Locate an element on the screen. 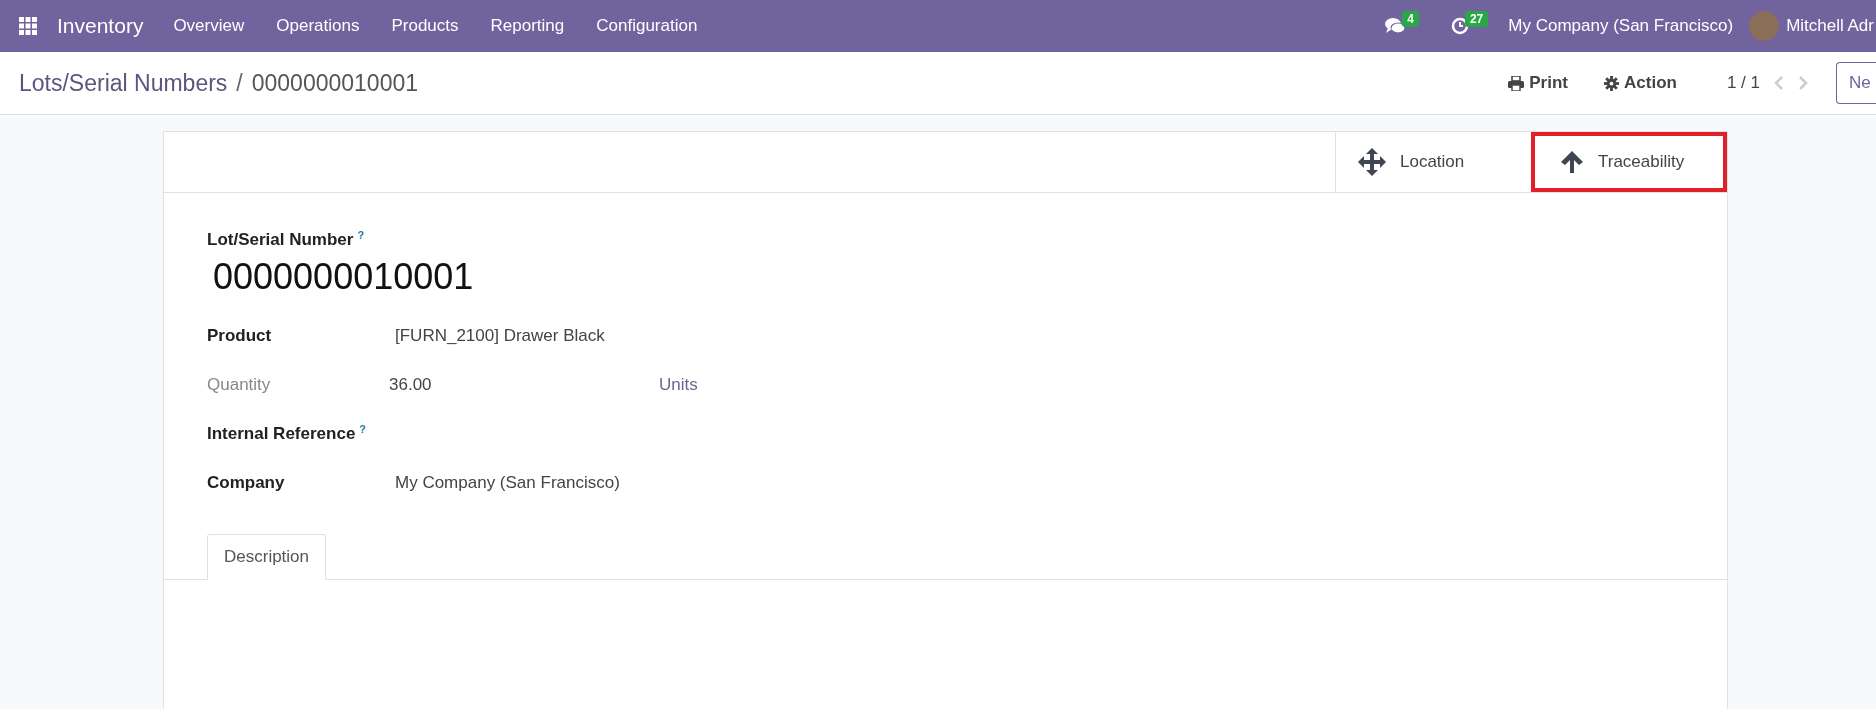 Image resolution: width=1876 pixels, height=709 pixels. field-label: Quantity is located at coordinates (239, 384).